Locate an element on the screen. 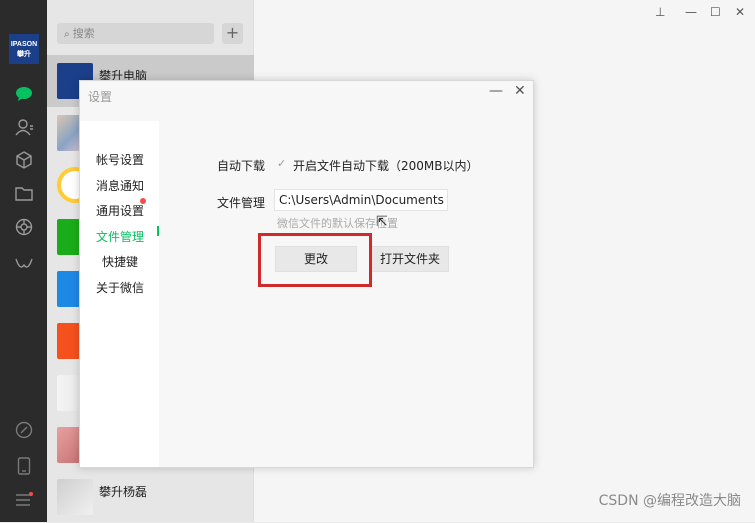  cursor-icon: ⇱ is located at coordinates (382, 222).